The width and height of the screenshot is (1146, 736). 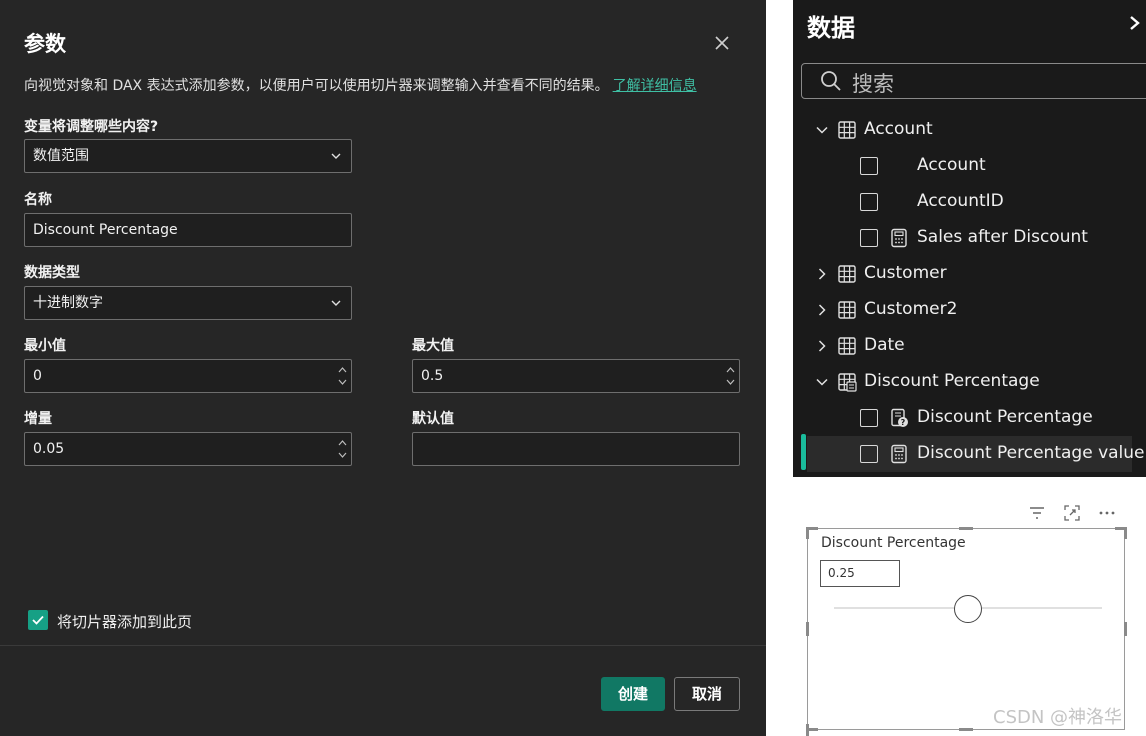 I want to click on tree-item-discount-value-measure: Discount Percentage value, so click(x=976, y=454).